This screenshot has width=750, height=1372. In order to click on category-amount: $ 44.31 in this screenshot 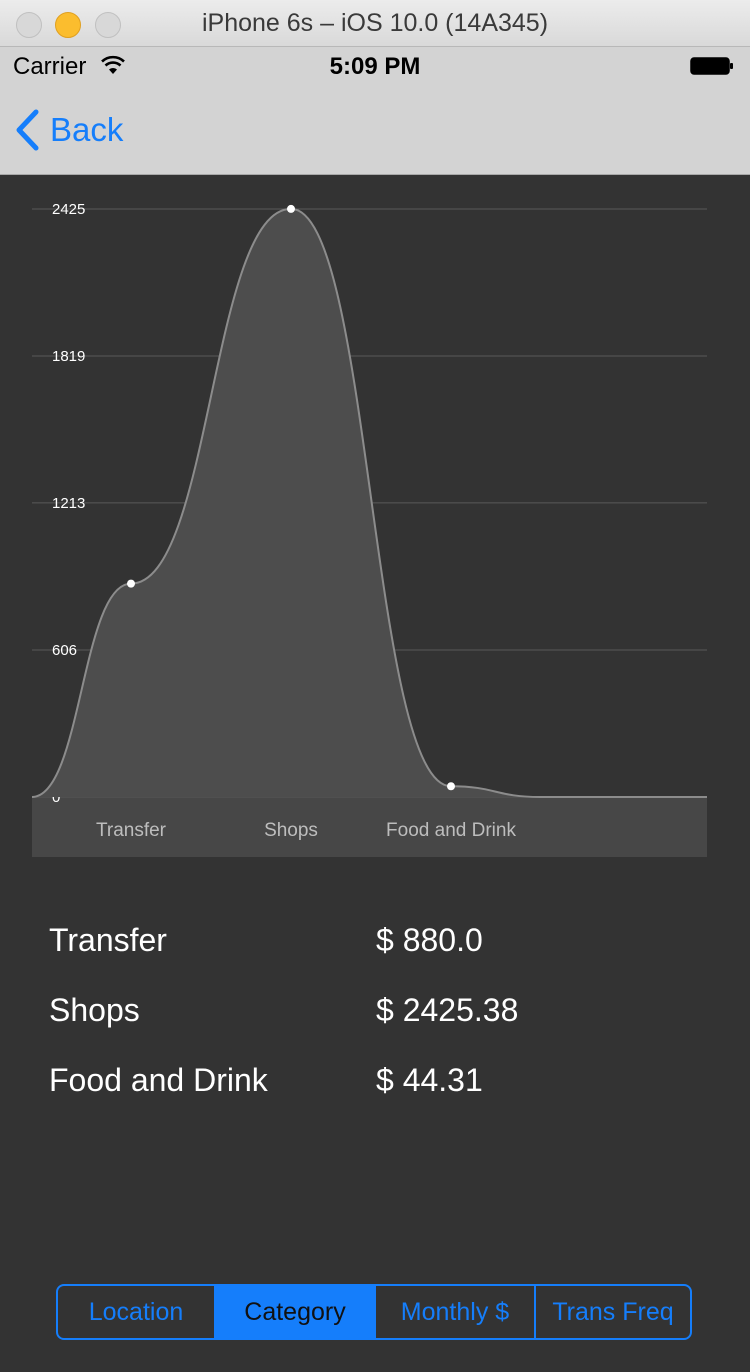, I will do `click(429, 1080)`.